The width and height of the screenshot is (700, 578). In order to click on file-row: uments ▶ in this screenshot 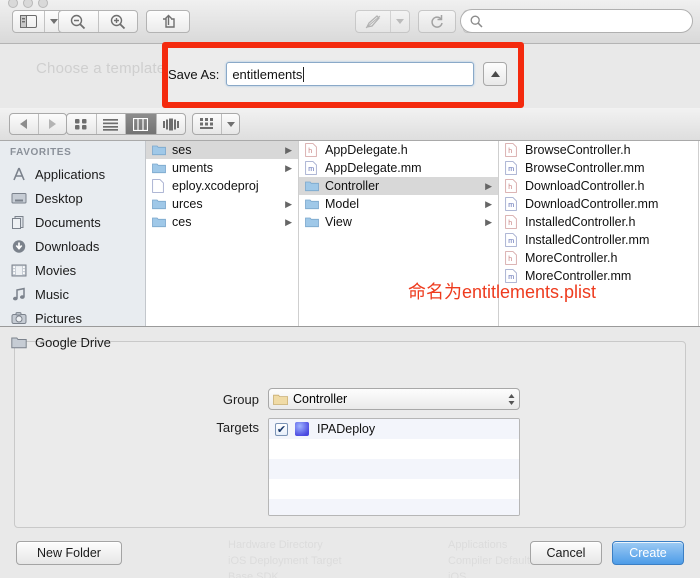, I will do `click(222, 168)`.